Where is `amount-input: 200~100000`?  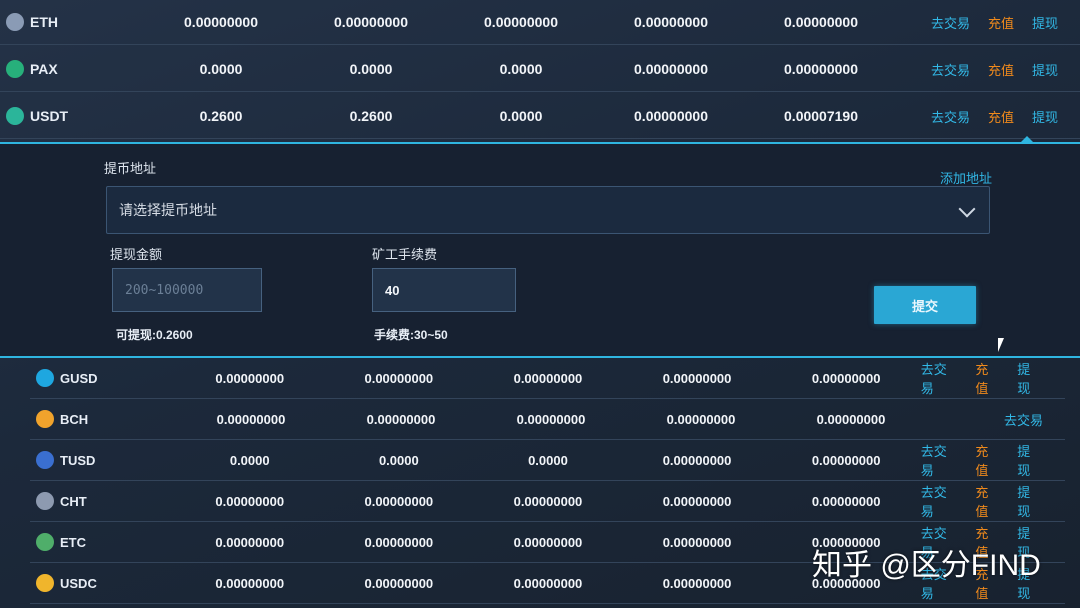
amount-input: 200~100000 is located at coordinates (187, 290).